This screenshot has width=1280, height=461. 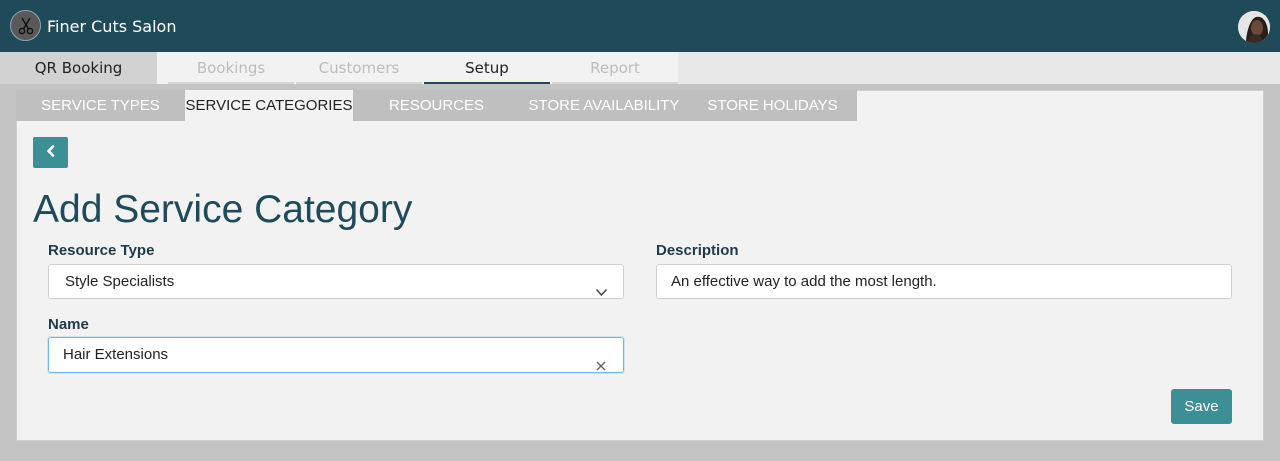 What do you see at coordinates (112, 26) in the screenshot?
I see `app-title: Finer Cuts Salon` at bounding box center [112, 26].